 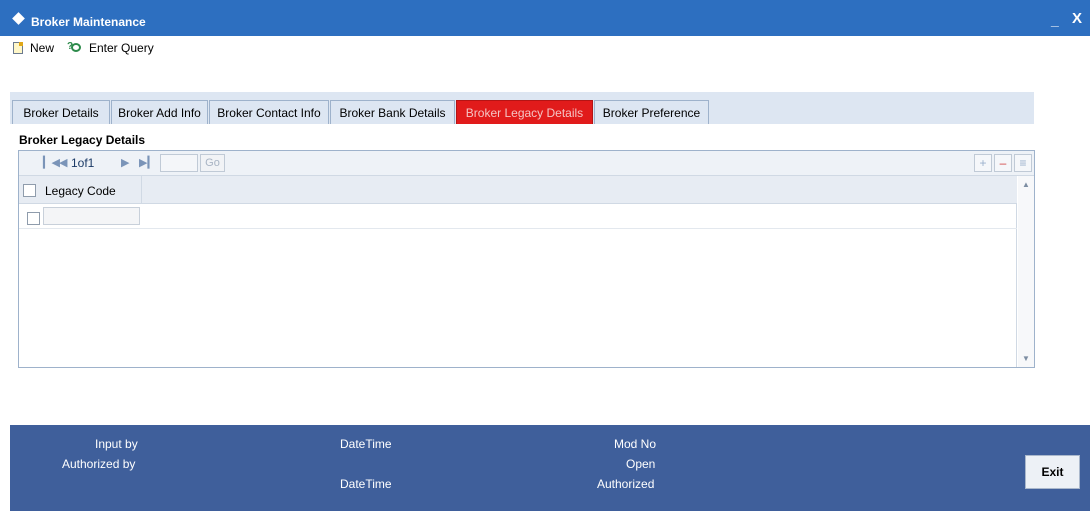 What do you see at coordinates (18, 48) in the screenshot?
I see `new-document-icon` at bounding box center [18, 48].